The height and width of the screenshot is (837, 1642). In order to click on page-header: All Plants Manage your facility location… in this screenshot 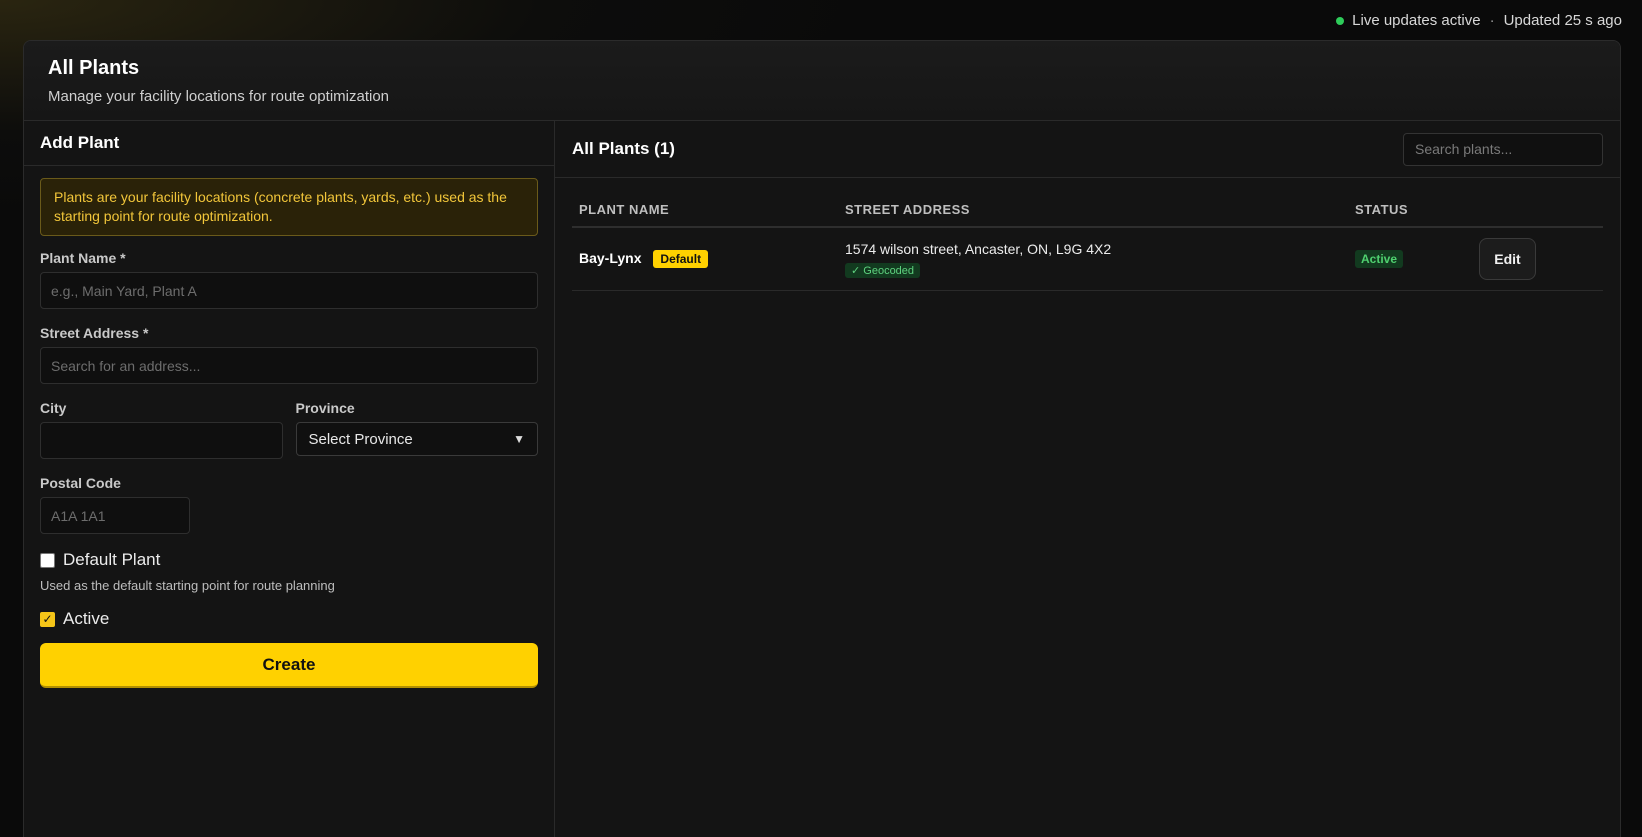, I will do `click(822, 81)`.